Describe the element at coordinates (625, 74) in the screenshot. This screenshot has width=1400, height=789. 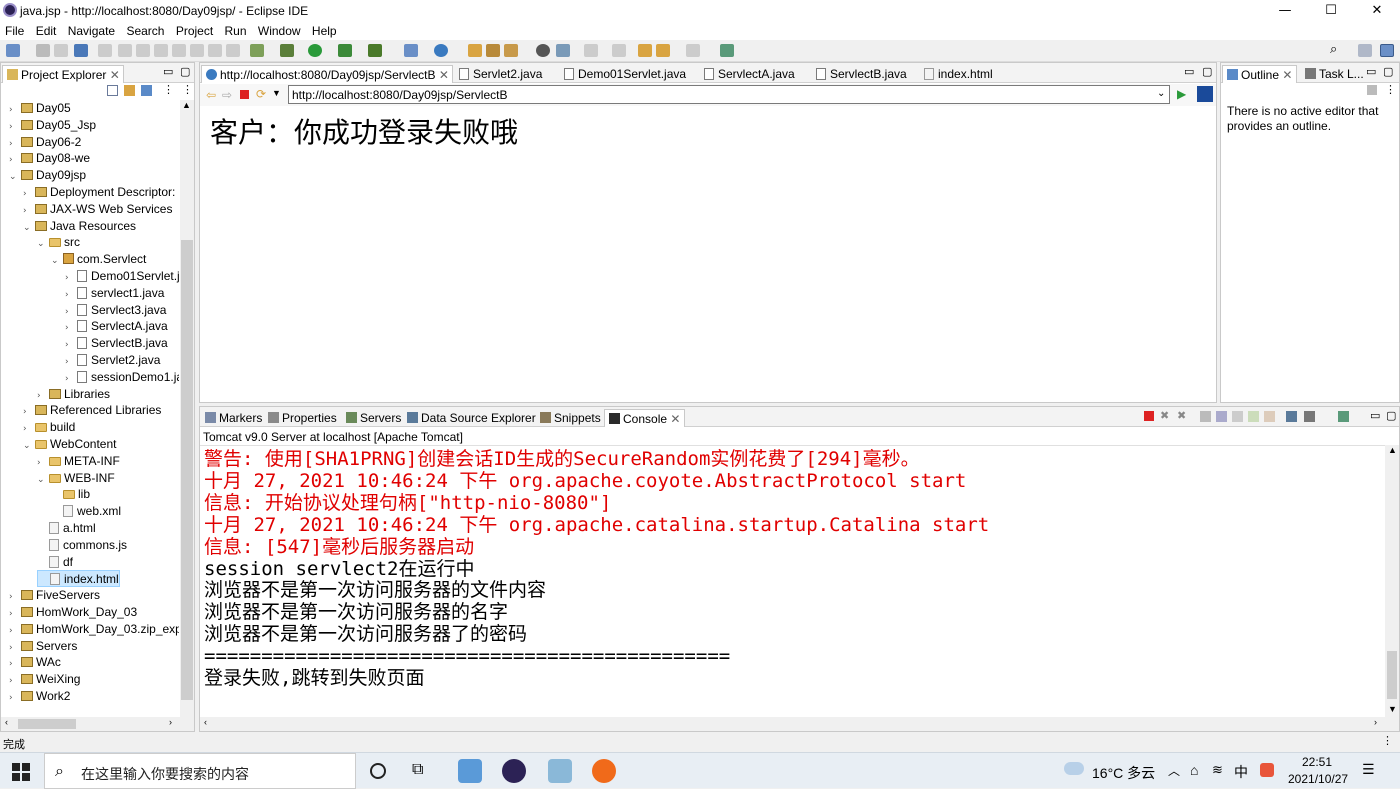
I see `tab-demo01servlet: Demo01Servlet.java` at that location.